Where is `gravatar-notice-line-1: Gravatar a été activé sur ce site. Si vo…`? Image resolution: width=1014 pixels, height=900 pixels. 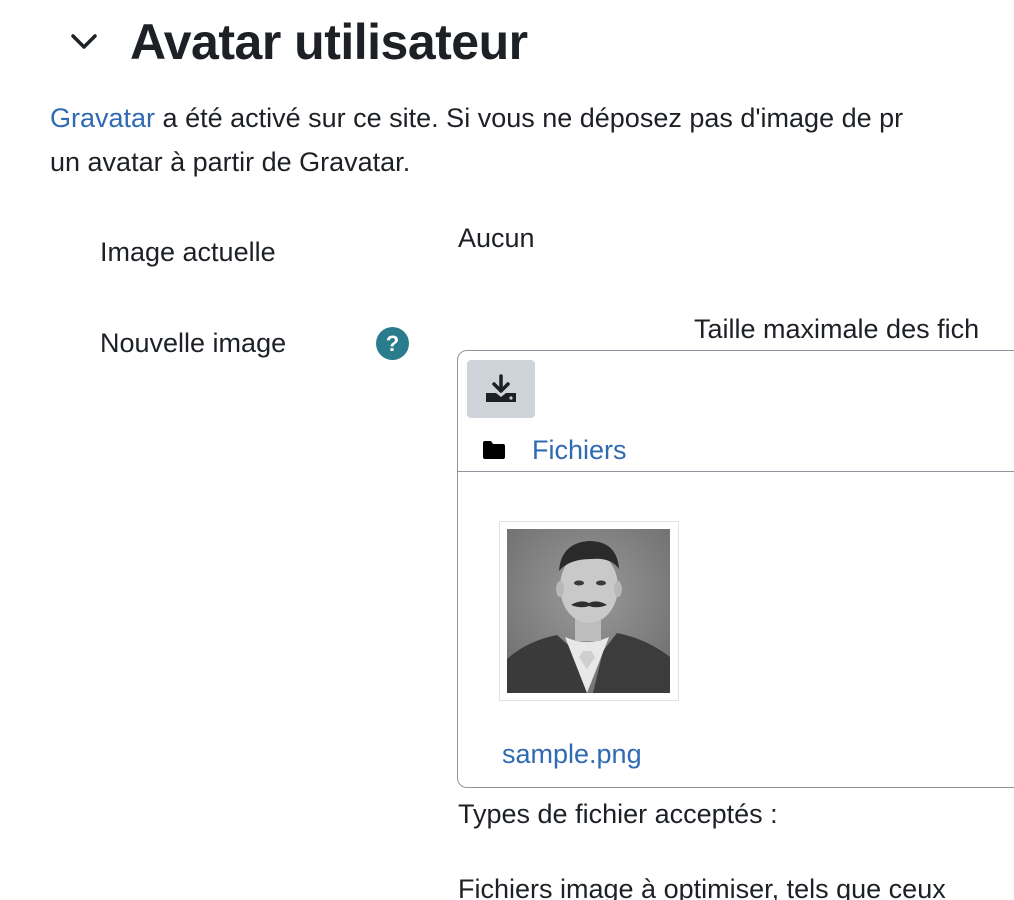
gravatar-notice-line-1: Gravatar a été activé sur ce site. Si vo… is located at coordinates (532, 118).